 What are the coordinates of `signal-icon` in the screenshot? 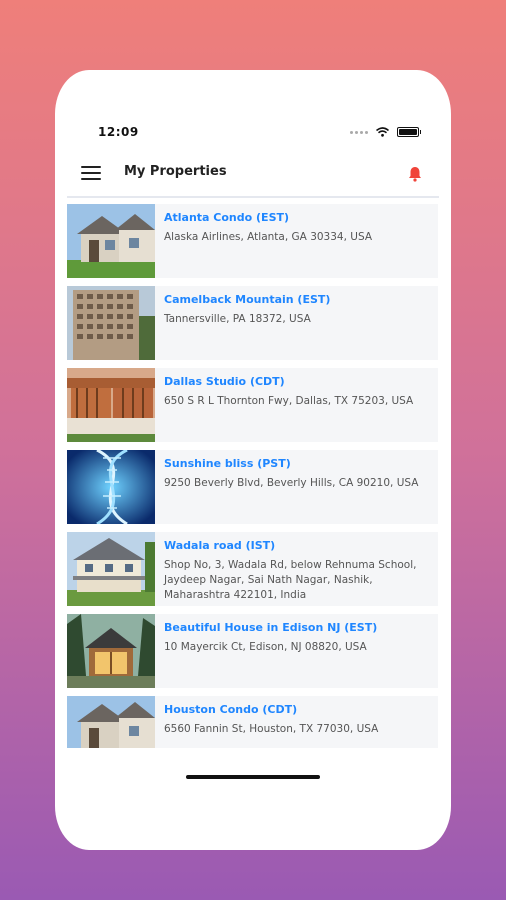 It's located at (359, 132).